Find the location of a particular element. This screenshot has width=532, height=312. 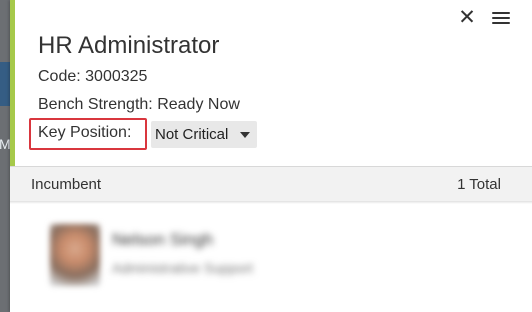

avatar is located at coordinates (75, 255).